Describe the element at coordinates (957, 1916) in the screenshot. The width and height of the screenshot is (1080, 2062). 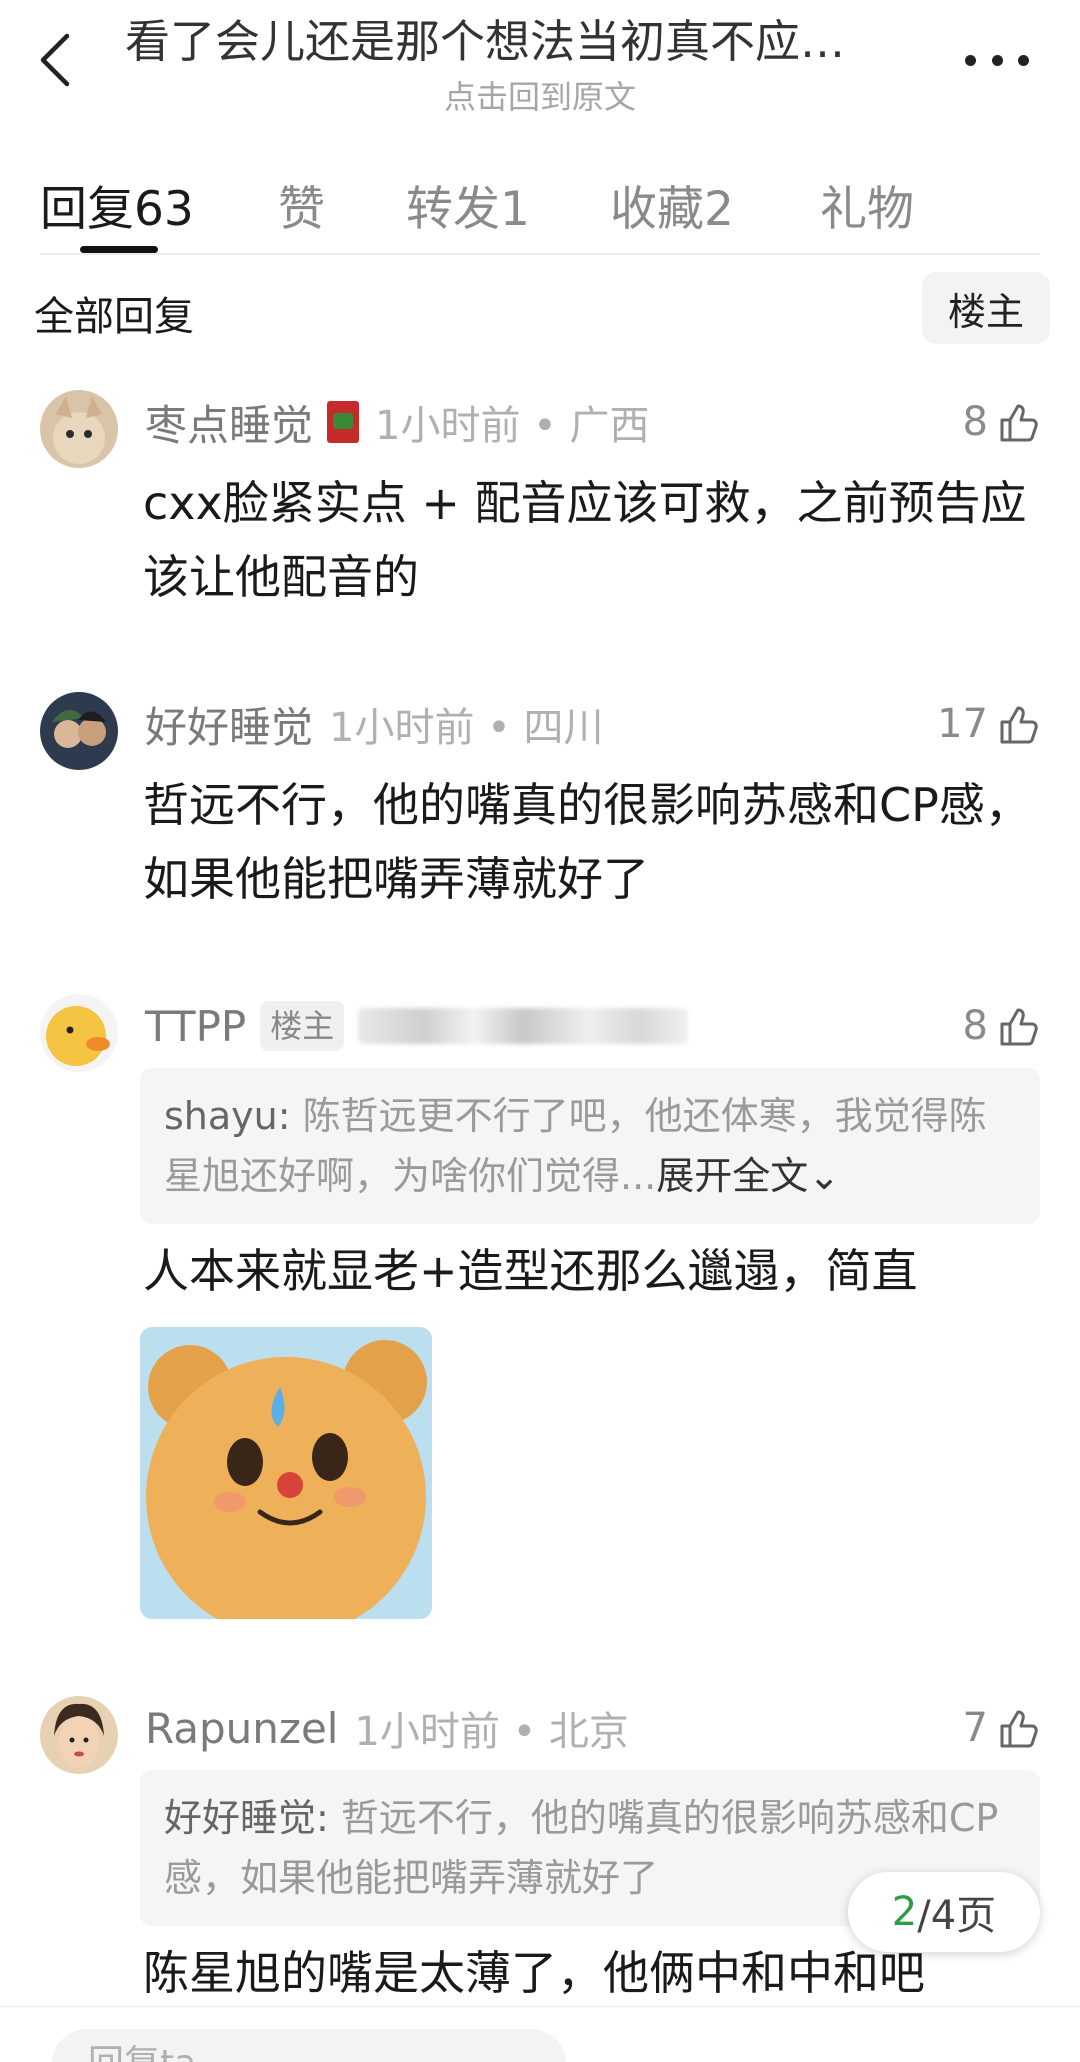
I see `total-pages: /4页` at that location.